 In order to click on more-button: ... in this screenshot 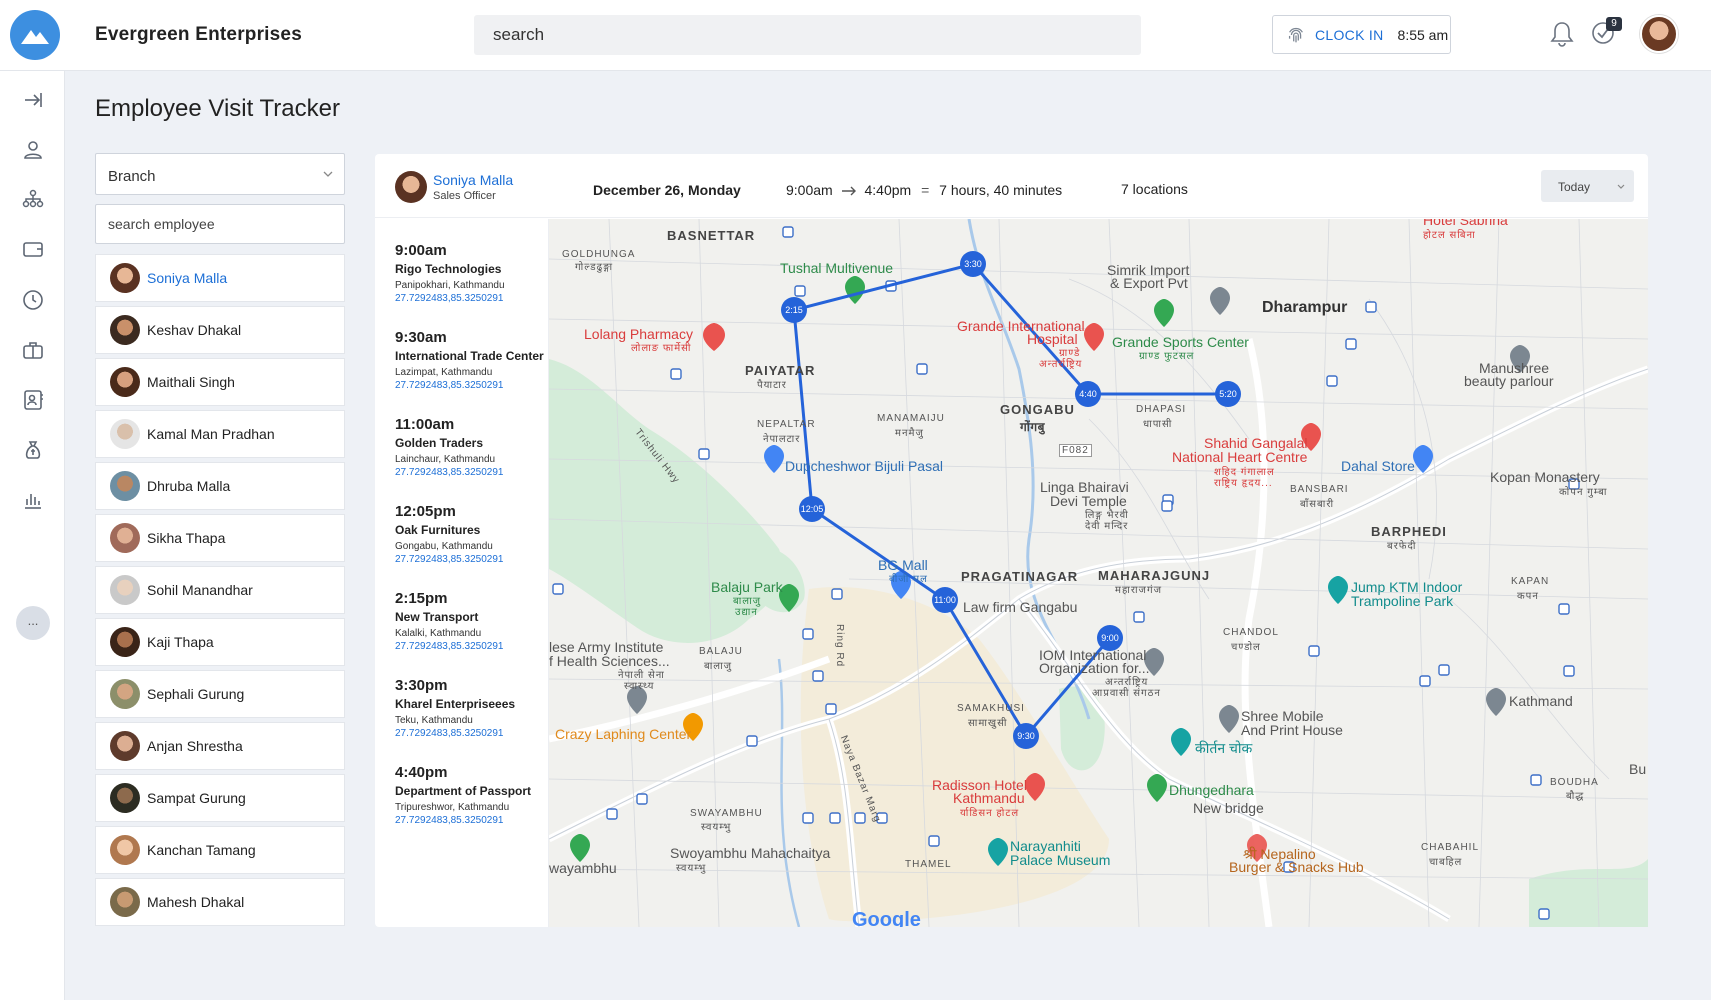, I will do `click(33, 623)`.